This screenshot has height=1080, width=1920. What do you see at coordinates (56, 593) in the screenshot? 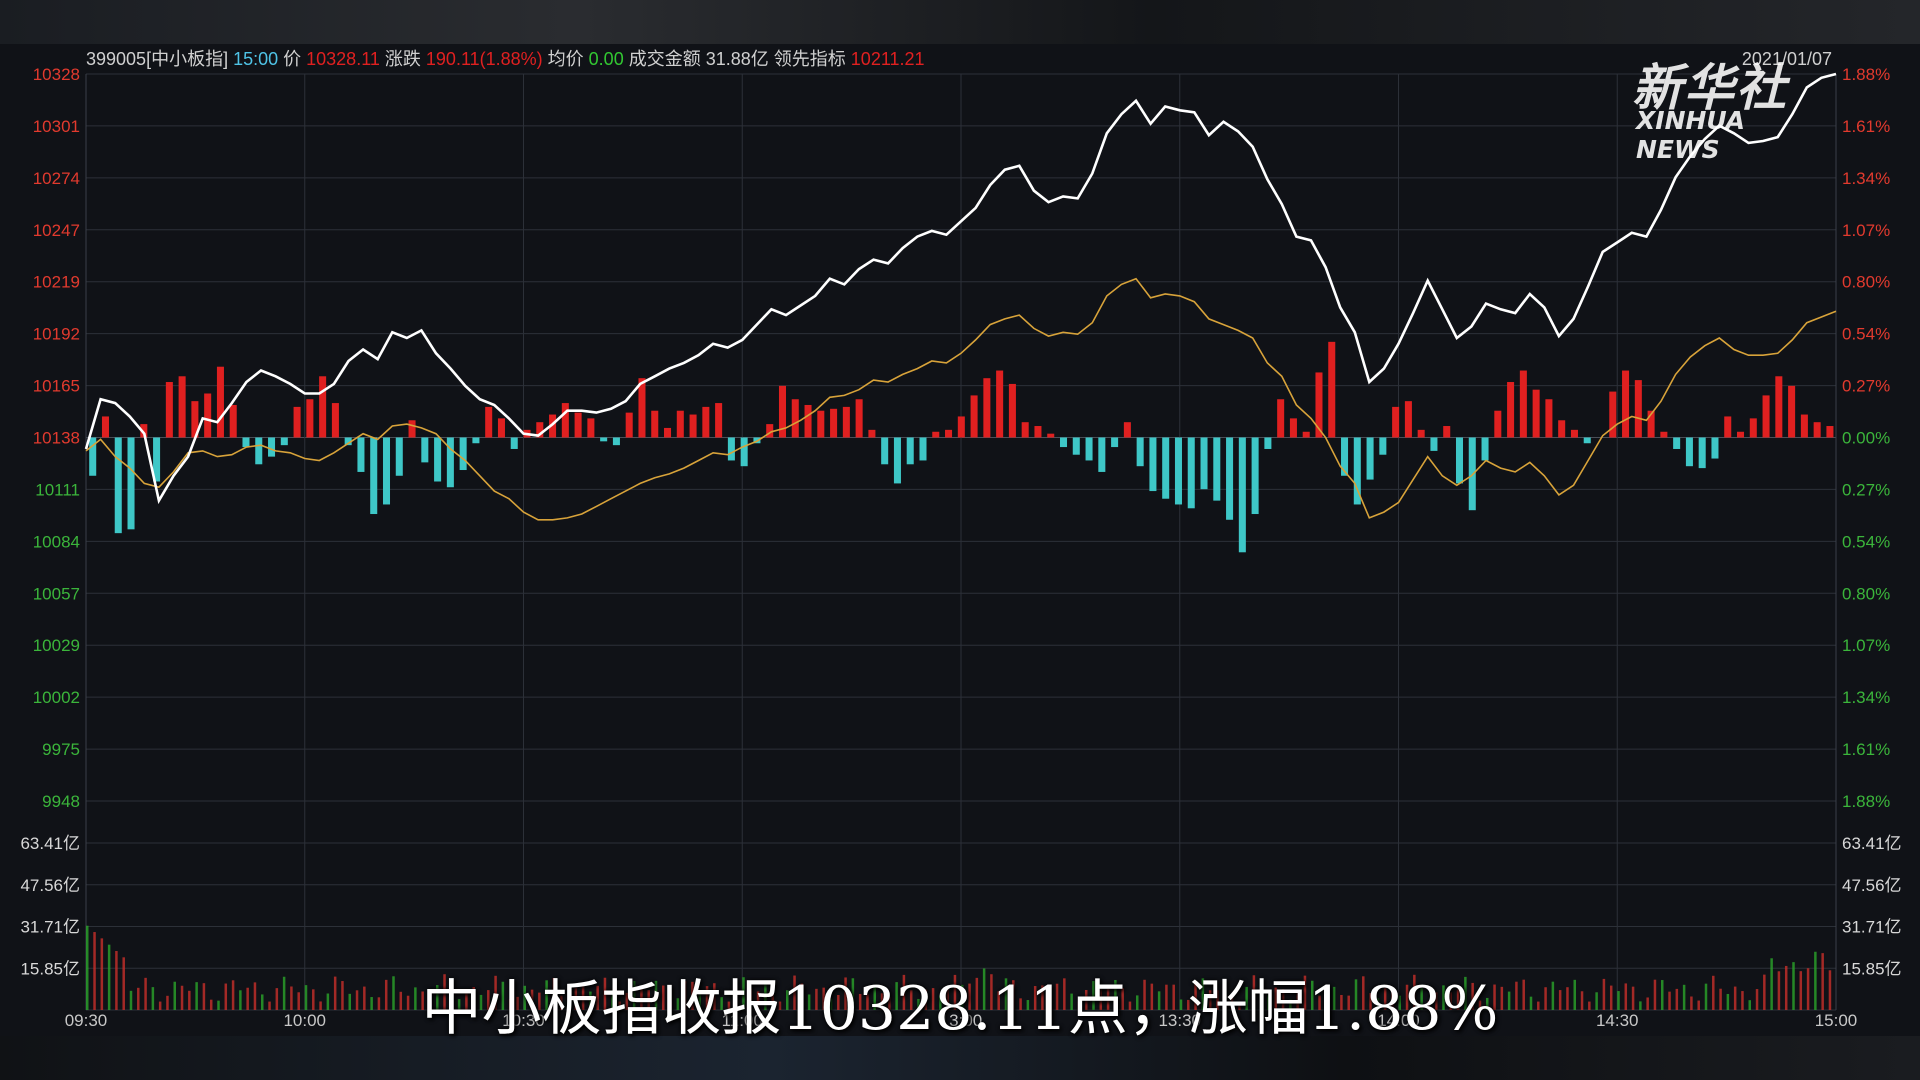
I see `y-tick-left: 10057` at bounding box center [56, 593].